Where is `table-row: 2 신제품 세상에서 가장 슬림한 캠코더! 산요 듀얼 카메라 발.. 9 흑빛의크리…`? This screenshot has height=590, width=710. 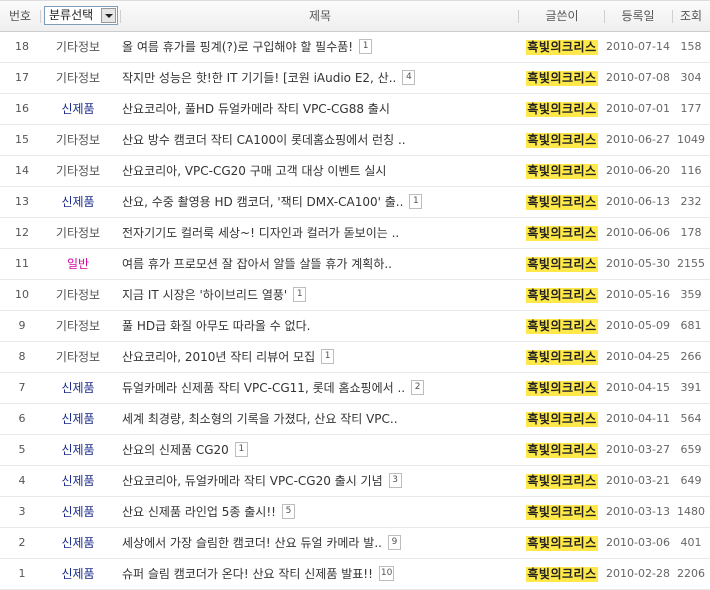 table-row: 2 신제품 세상에서 가장 슬림한 캠코더! 산요 듀얼 카메라 발.. 9 흑빛의크리… is located at coordinates (355, 543).